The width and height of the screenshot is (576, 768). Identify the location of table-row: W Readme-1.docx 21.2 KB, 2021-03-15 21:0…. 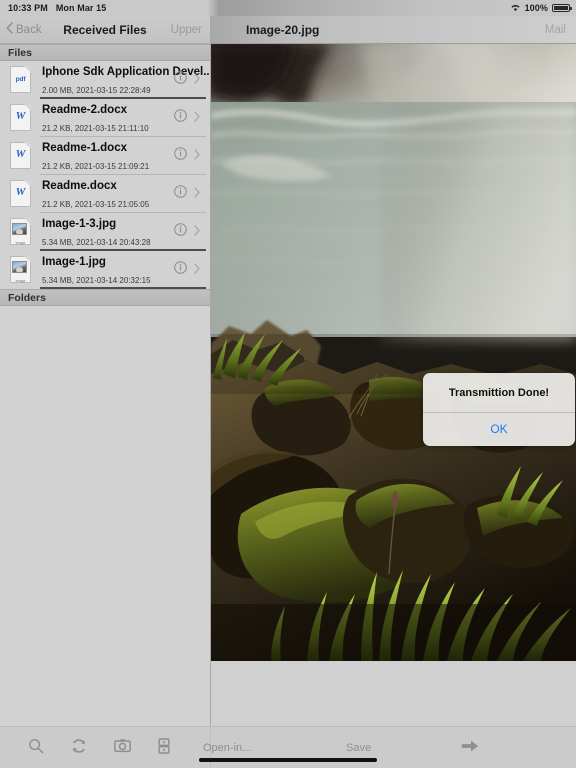
(105, 156).